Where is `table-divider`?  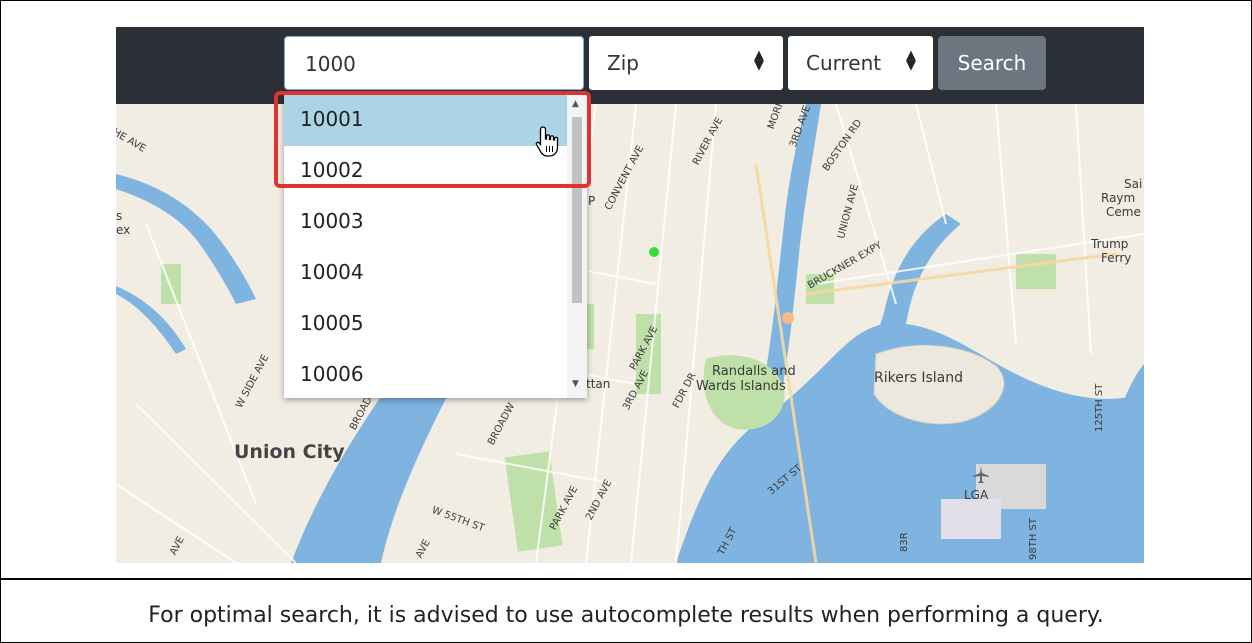
table-divider is located at coordinates (626, 579).